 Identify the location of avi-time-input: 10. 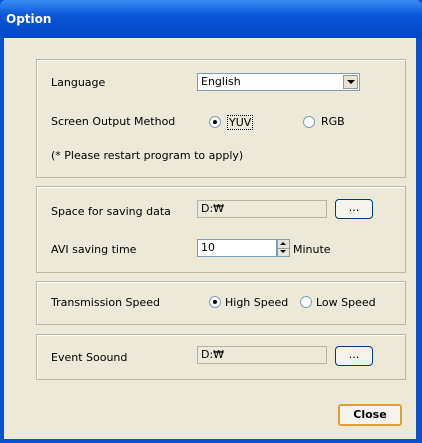
(237, 248).